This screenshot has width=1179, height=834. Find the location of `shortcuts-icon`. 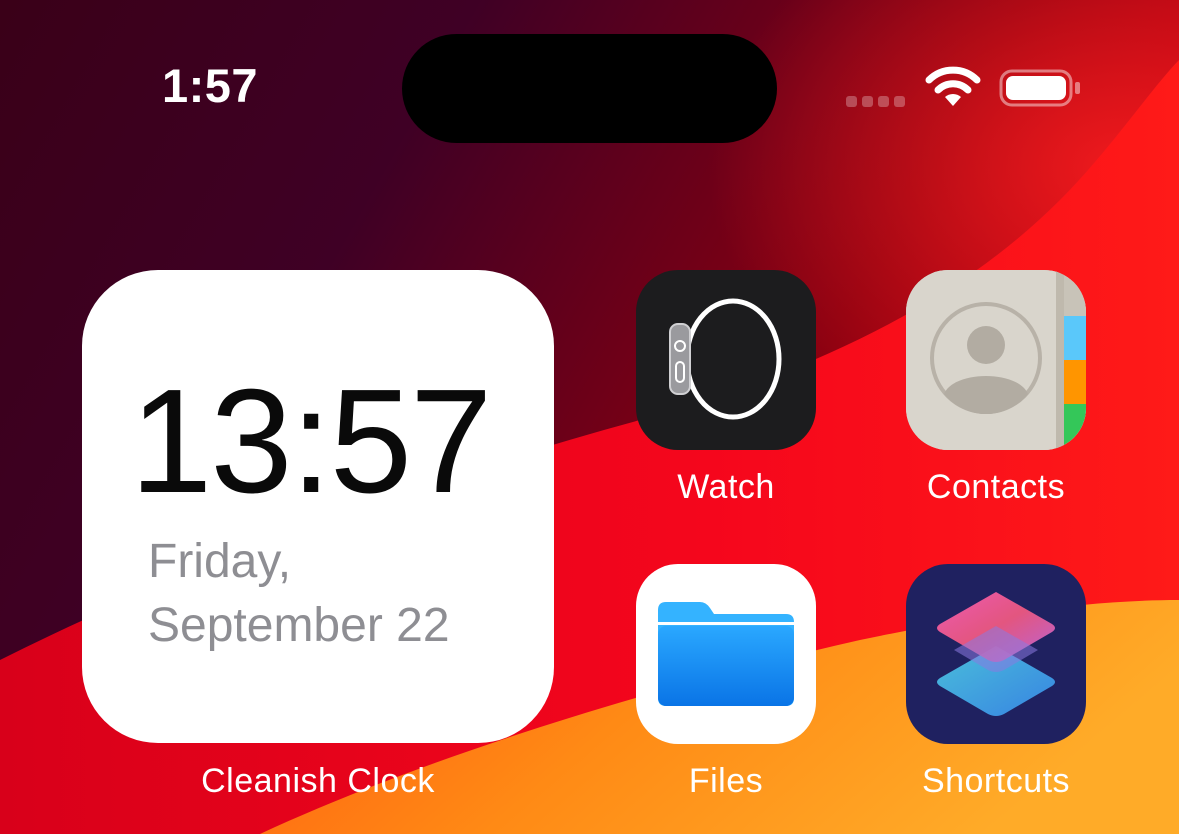

shortcuts-icon is located at coordinates (996, 654).